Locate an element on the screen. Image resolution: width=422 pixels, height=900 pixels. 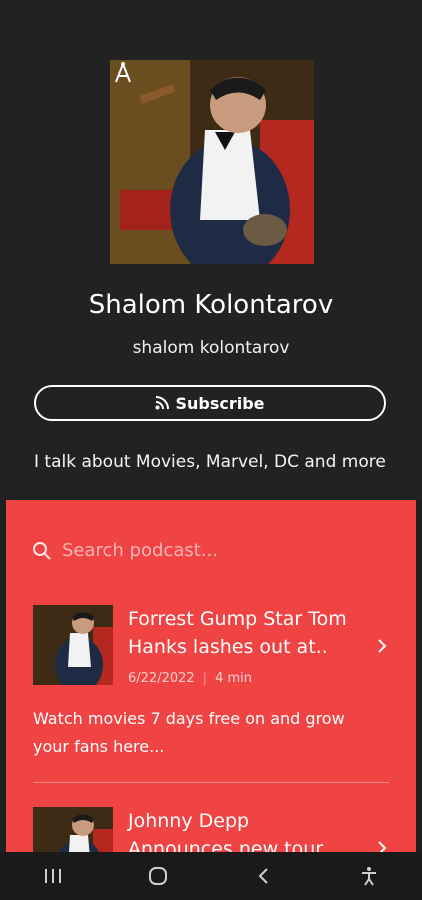
subscribe-label: Subscribe is located at coordinates (220, 403).